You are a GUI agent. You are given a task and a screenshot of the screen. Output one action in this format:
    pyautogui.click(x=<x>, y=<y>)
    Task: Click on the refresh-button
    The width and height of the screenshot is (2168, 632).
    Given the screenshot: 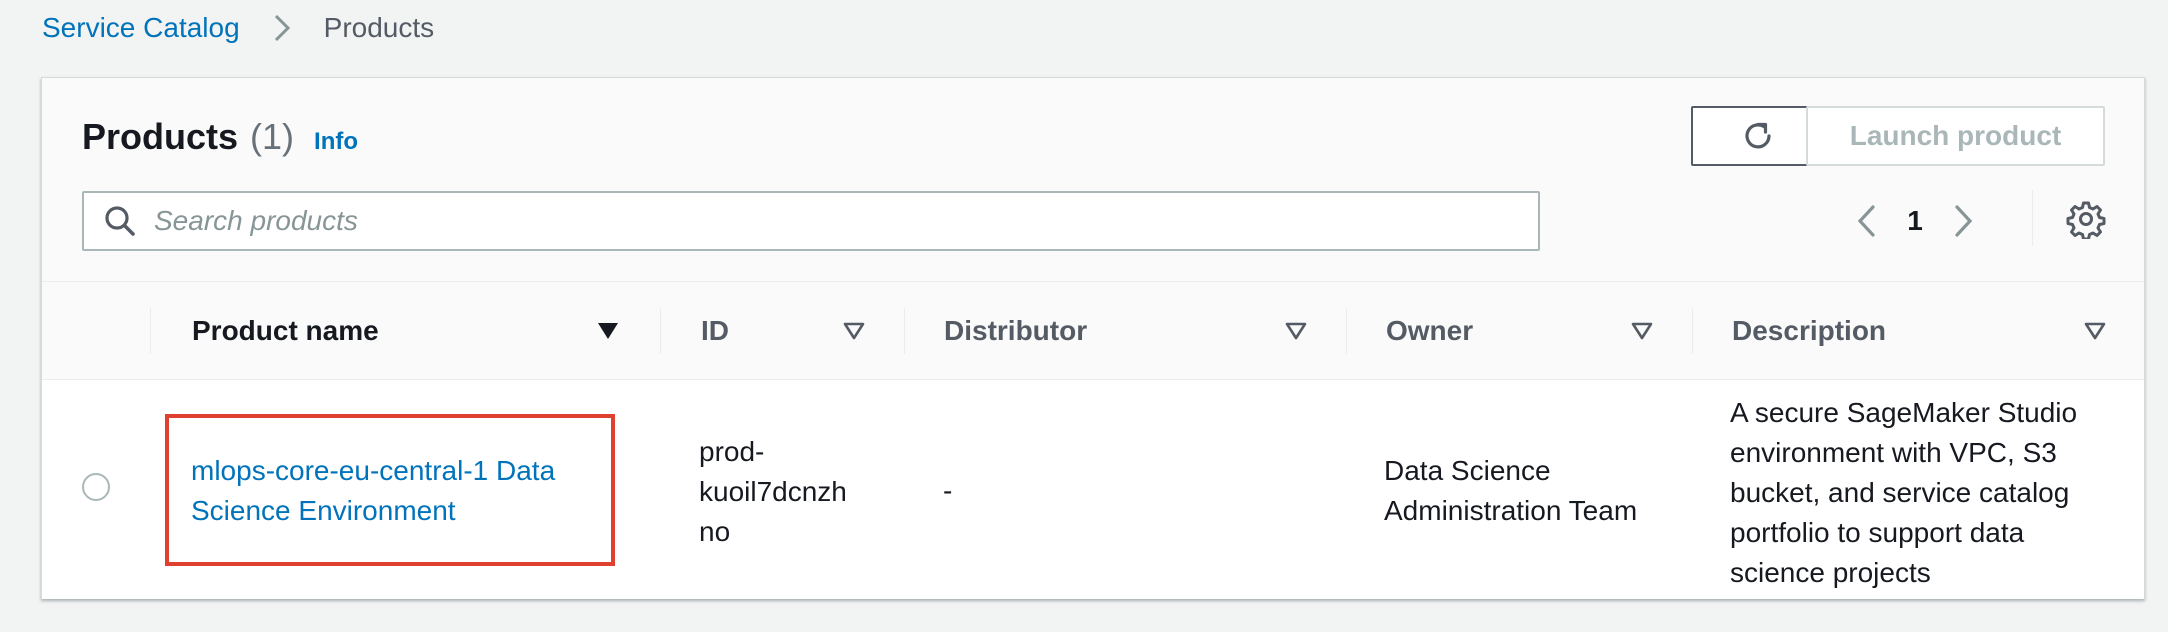 What is the action you would take?
    pyautogui.click(x=1758, y=136)
    